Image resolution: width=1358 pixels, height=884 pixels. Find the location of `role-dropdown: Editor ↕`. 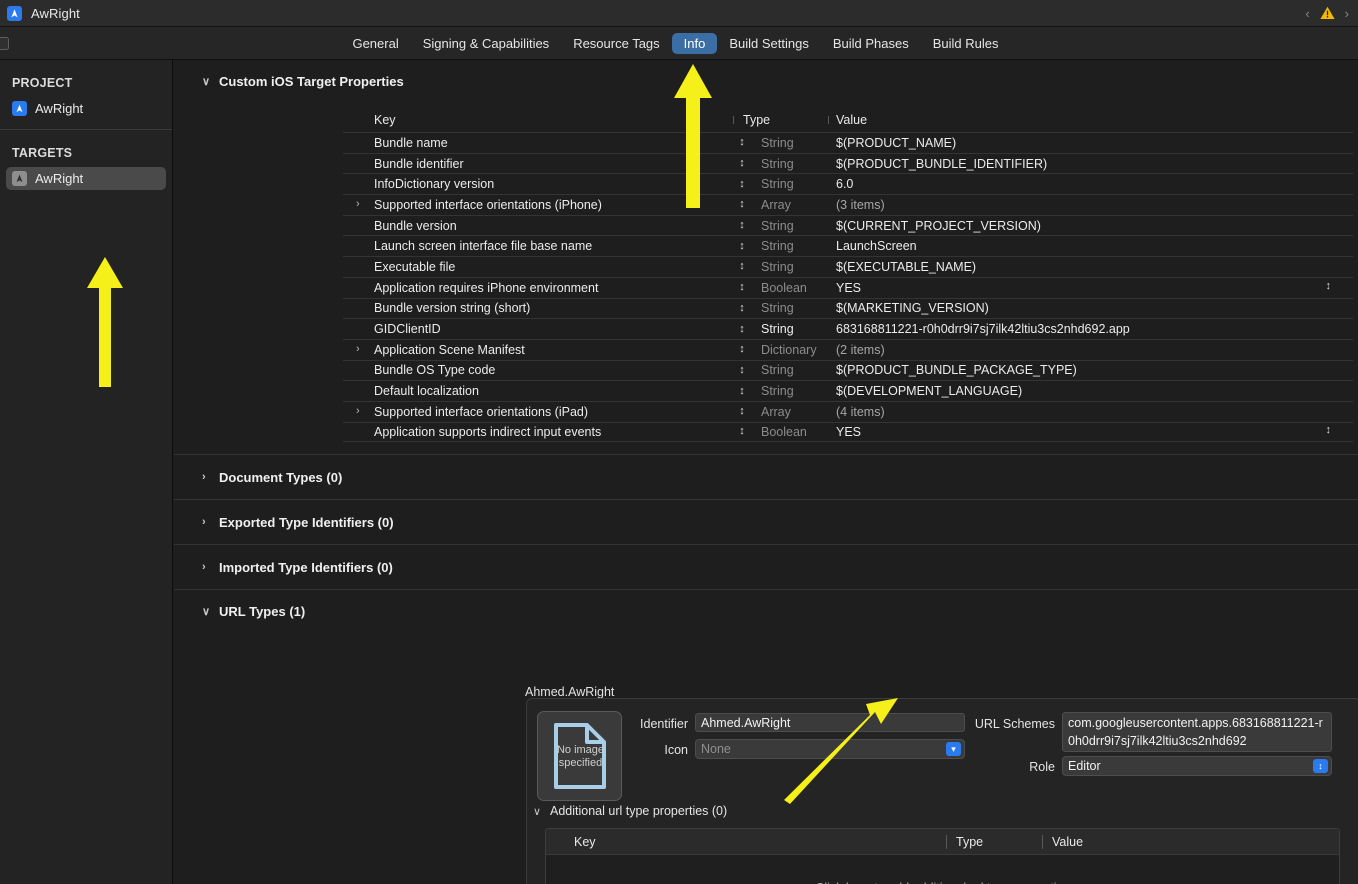

role-dropdown: Editor ↕ is located at coordinates (1197, 766).